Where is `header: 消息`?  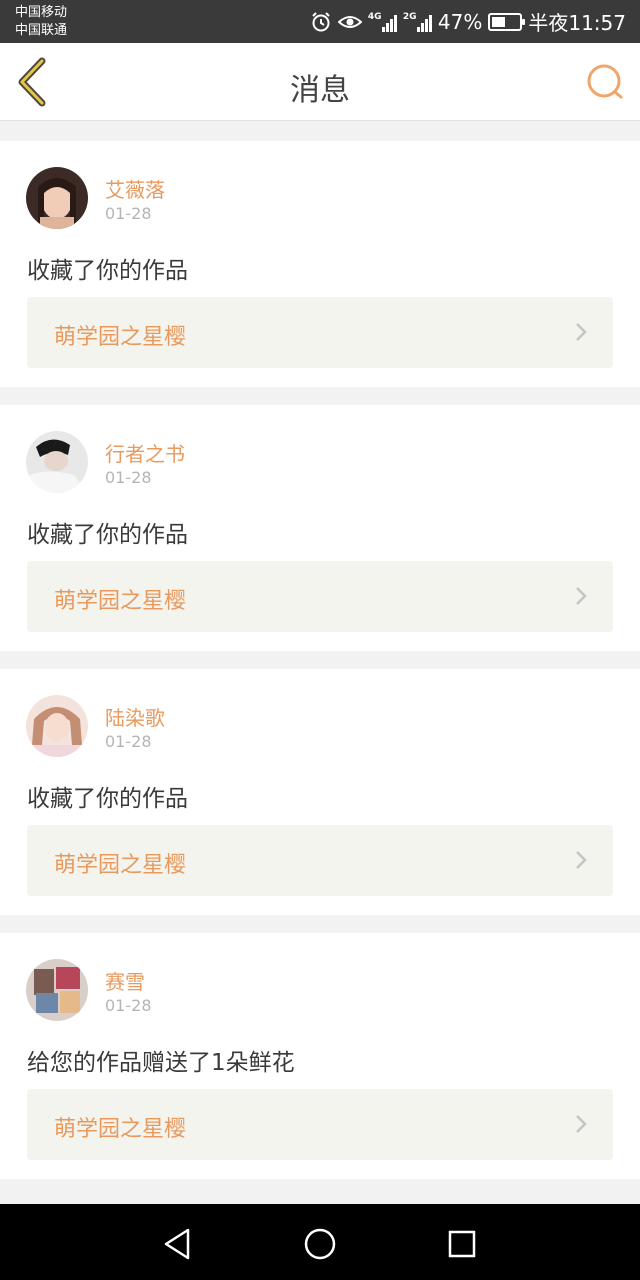
header: 消息 is located at coordinates (320, 82).